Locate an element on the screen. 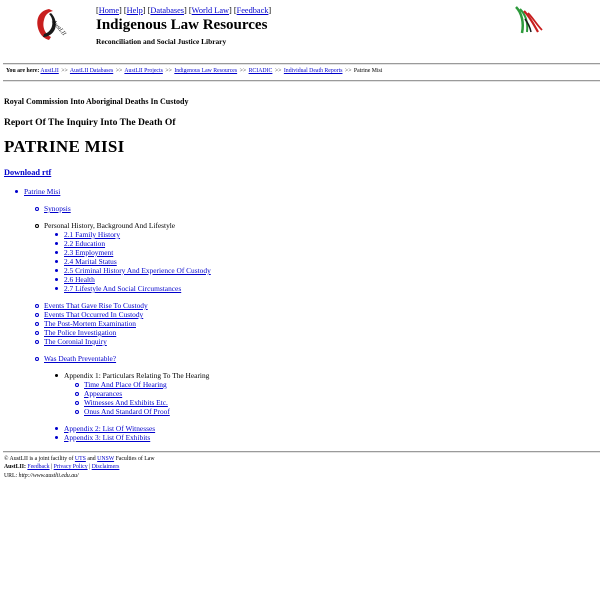 The height and width of the screenshot is (600, 600). breadcrumb-databases-link: AustLII Databases is located at coordinates (91, 71).